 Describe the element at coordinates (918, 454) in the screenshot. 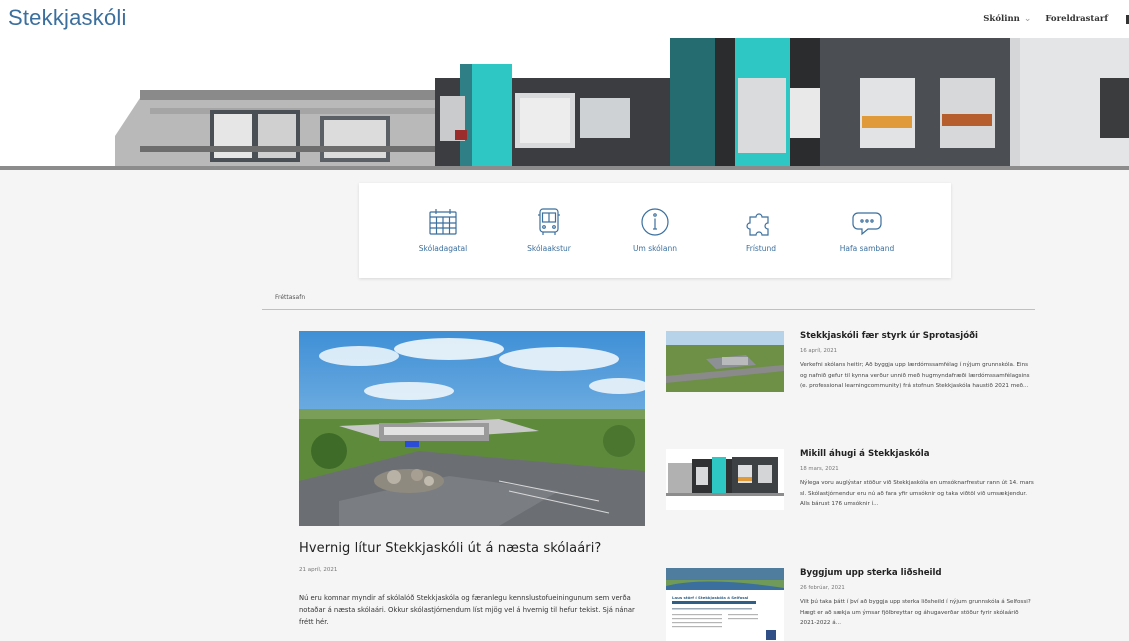

I see `news-title: Mikill áhugi á Stekkjaskóla` at that location.